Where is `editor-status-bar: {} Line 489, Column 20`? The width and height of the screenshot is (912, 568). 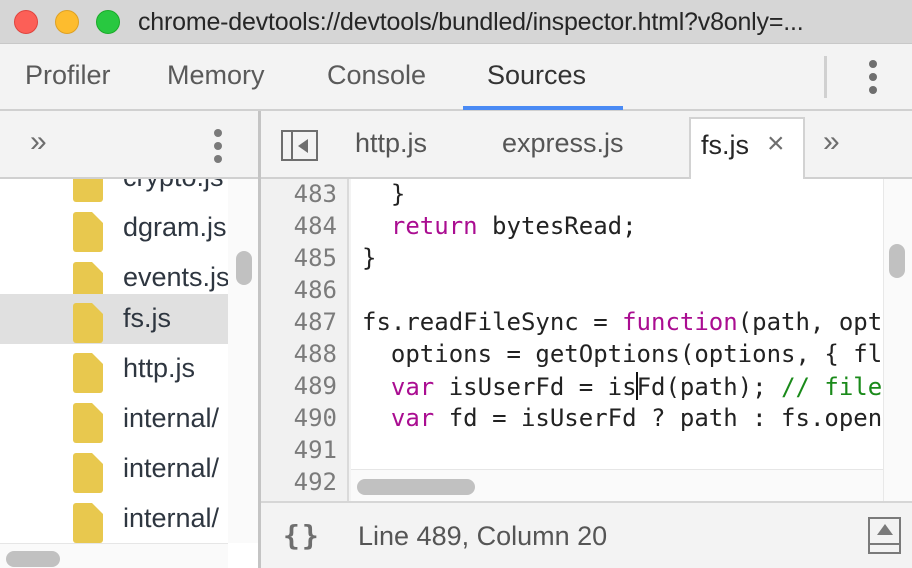
editor-status-bar: {} Line 489, Column 20 is located at coordinates (586, 534).